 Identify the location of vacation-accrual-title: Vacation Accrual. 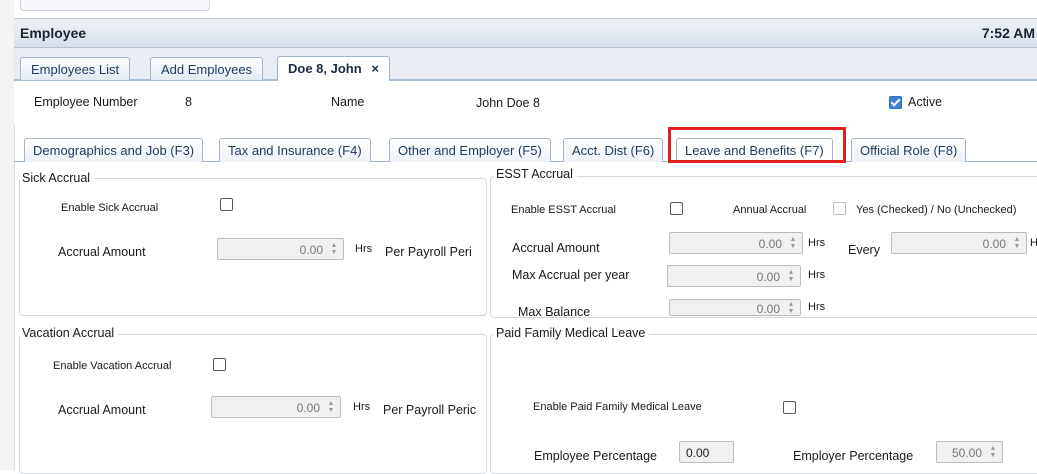
(69, 333).